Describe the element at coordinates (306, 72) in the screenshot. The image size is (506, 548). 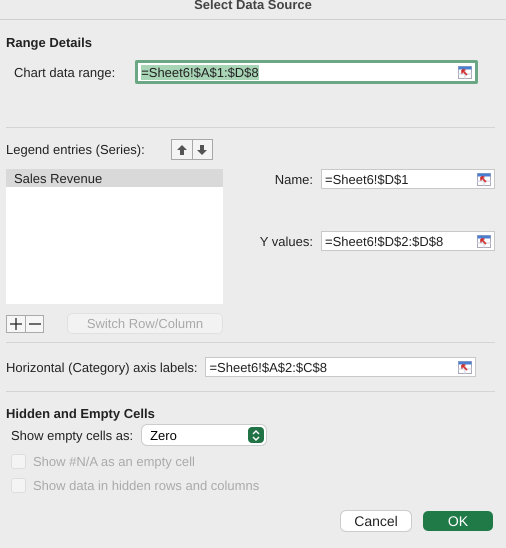
I see `range-field: =Sheet6!$A$1:$D$8` at that location.